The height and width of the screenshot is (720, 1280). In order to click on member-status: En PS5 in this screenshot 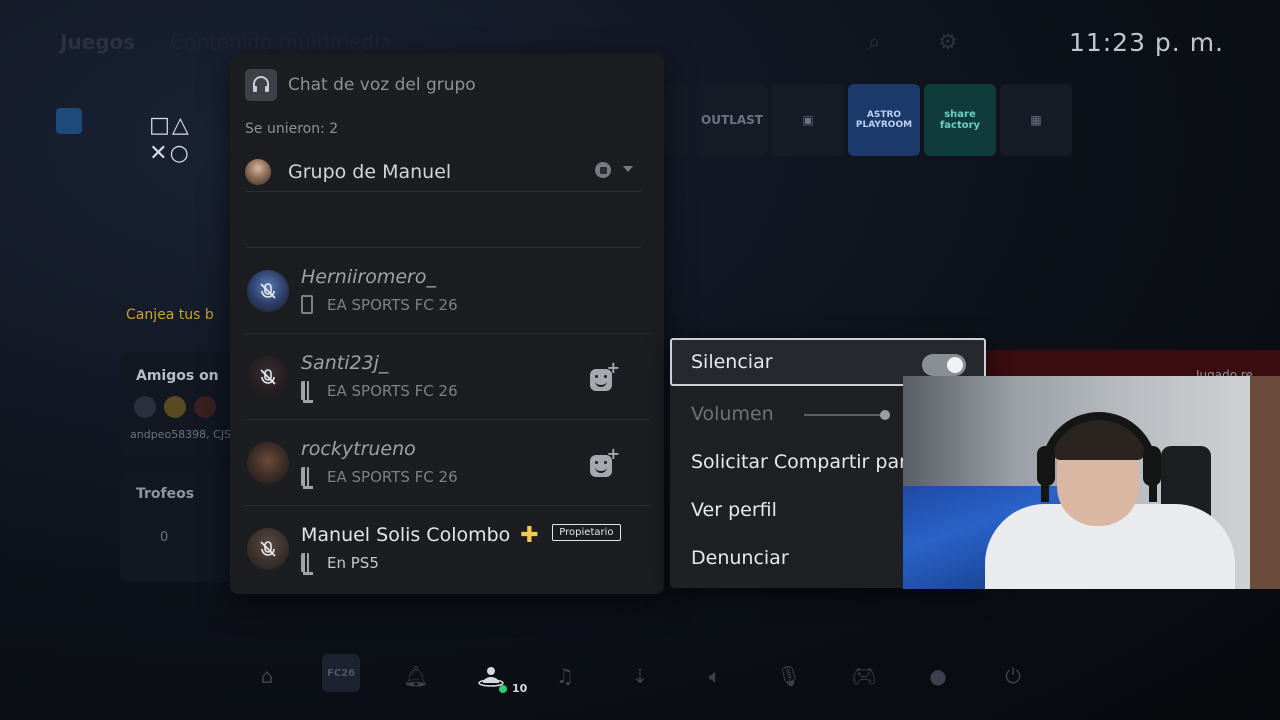, I will do `click(340, 564)`.